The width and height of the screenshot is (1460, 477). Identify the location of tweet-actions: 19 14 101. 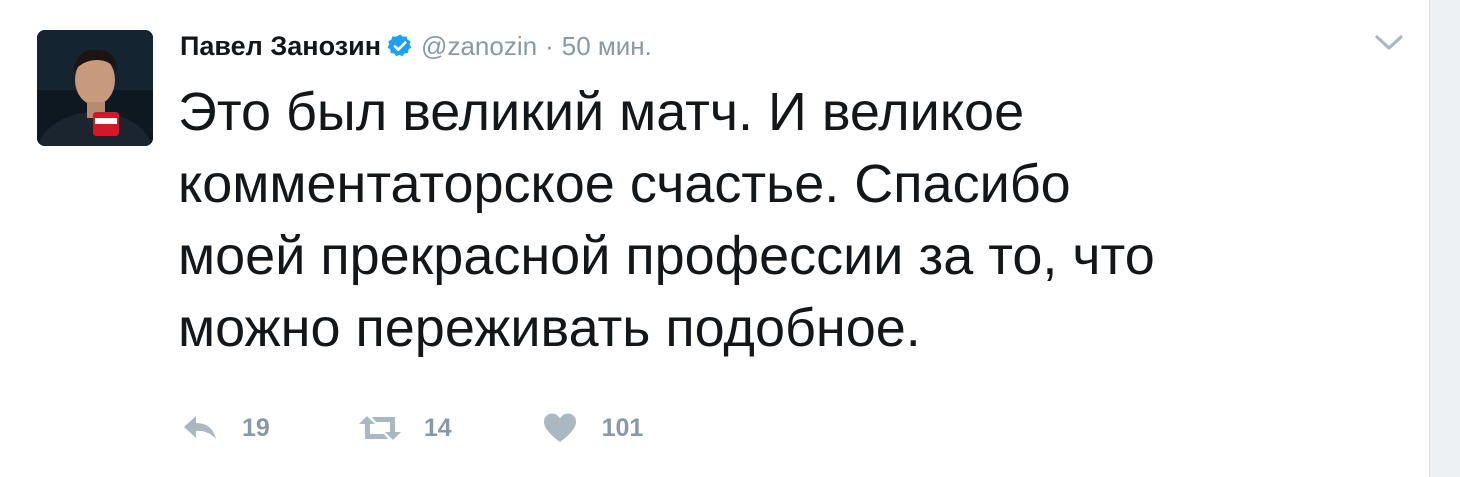
(411, 428).